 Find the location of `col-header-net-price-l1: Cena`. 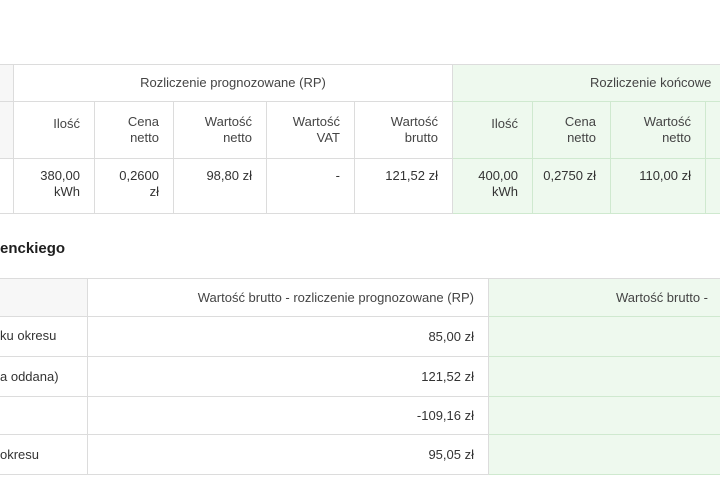

col-header-net-price-l1: Cena is located at coordinates (143, 121).